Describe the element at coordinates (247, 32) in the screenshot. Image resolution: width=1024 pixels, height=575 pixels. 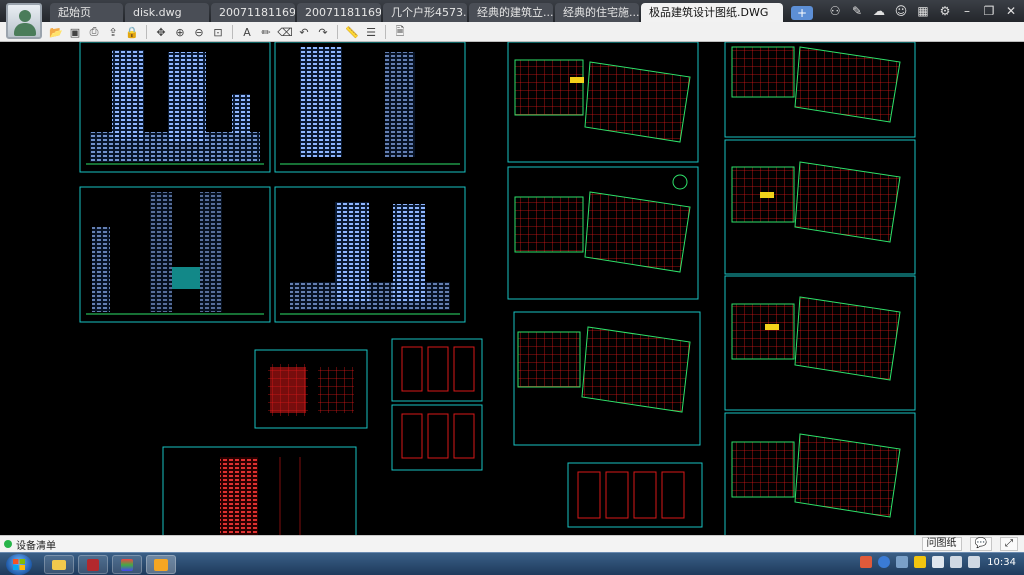
I see `text-icon: A` at that location.